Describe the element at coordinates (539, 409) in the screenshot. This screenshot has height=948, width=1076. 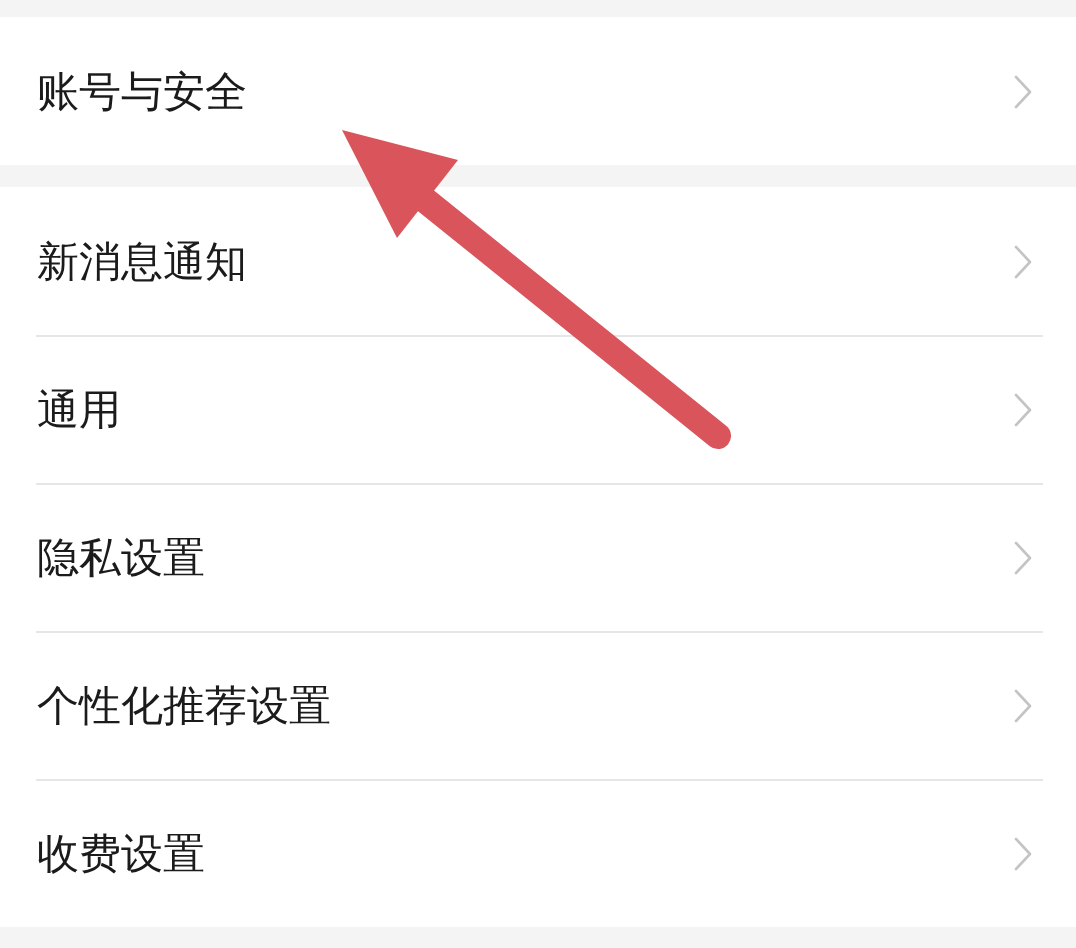
I see `settings-item: 通用` at that location.